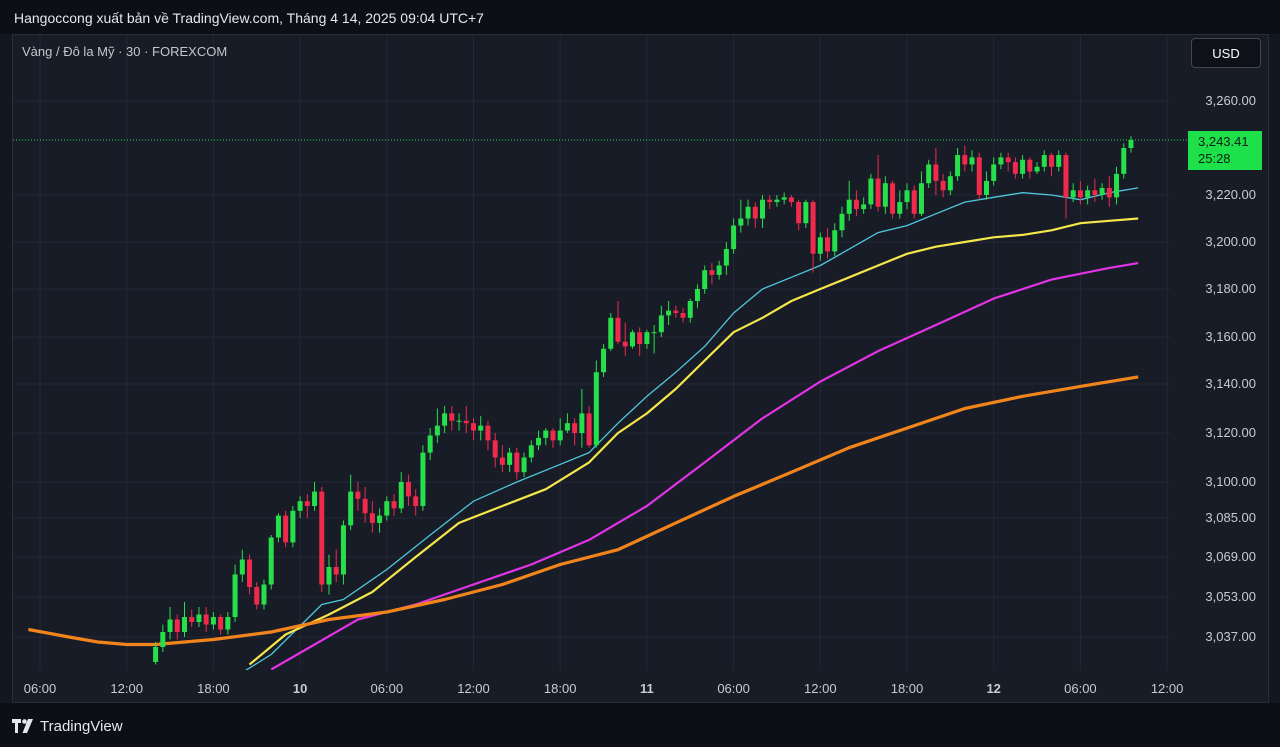  I want to click on last-price-value: 3,243.41, so click(1223, 141).